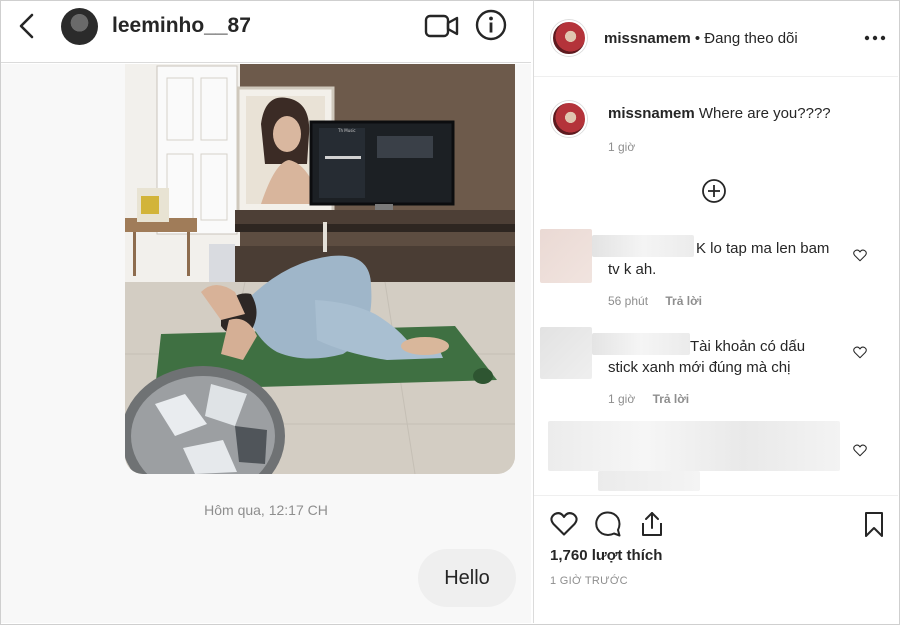 This screenshot has height=625, width=900. What do you see at coordinates (714, 191) in the screenshot?
I see `load-more-comments-icon` at bounding box center [714, 191].